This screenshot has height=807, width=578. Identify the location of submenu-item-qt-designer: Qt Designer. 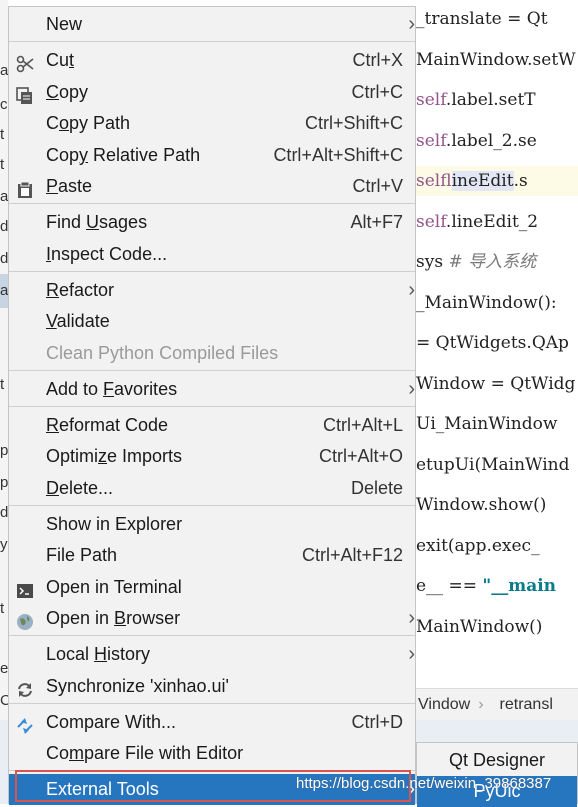
(497, 760).